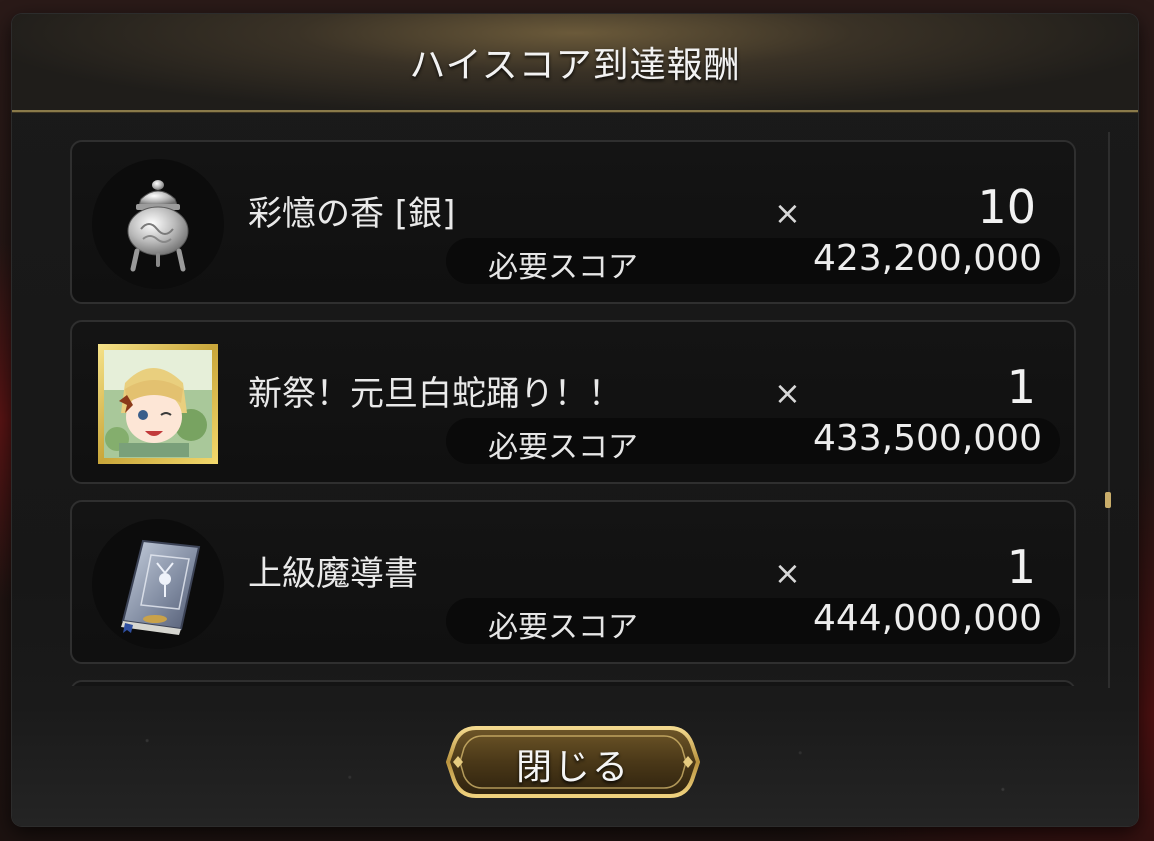 Image resolution: width=1154 pixels, height=841 pixels. What do you see at coordinates (158, 404) in the screenshot?
I see `character-card-icon` at bounding box center [158, 404].